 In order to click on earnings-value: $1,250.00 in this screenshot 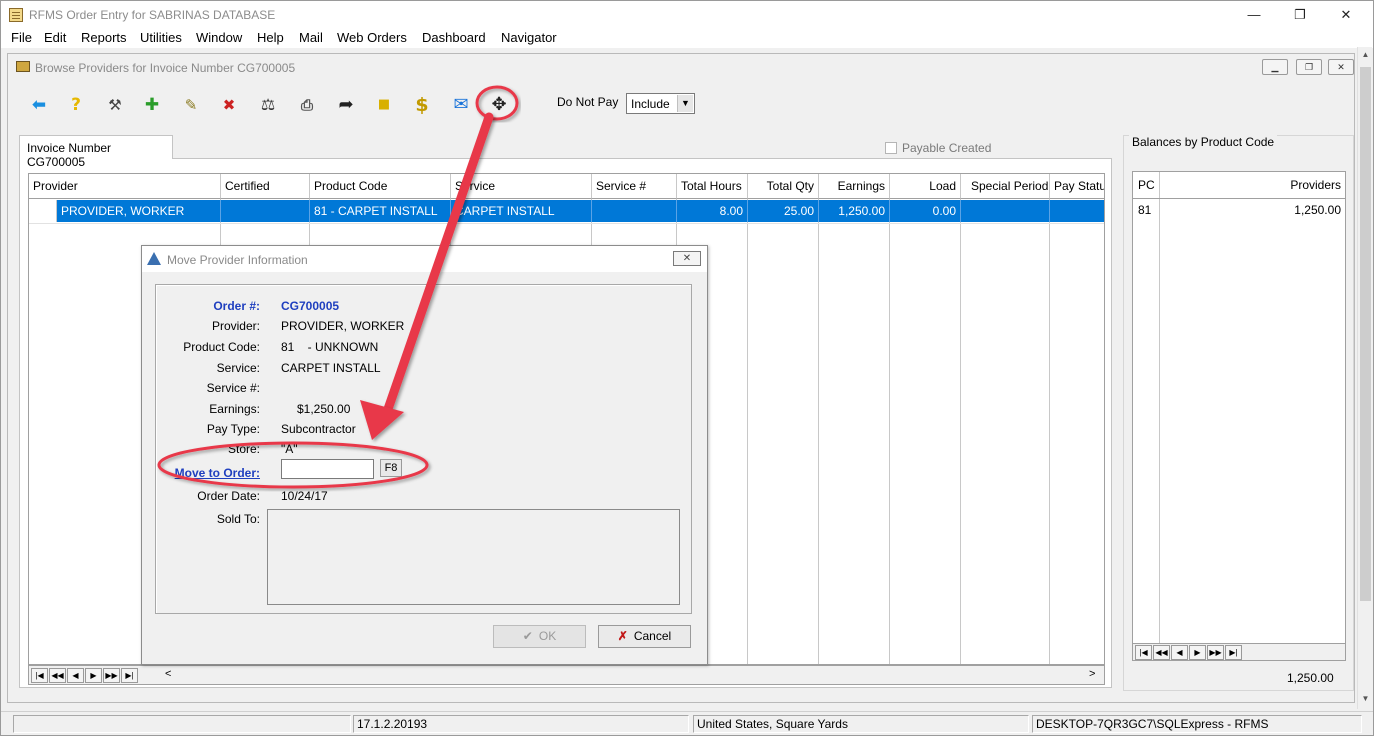, I will do `click(324, 409)`.